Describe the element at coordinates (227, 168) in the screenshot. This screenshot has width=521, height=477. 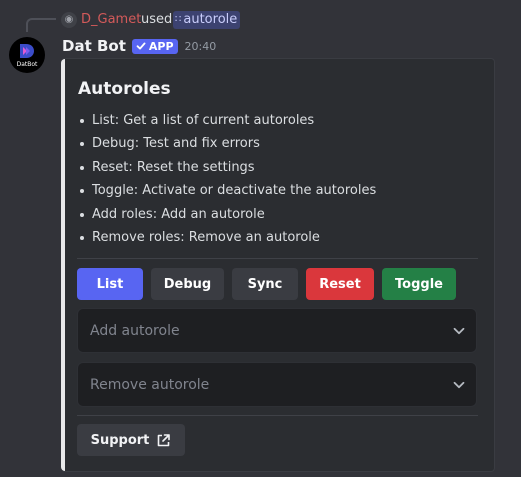
I see `list-item: Reset: Reset the settings` at that location.